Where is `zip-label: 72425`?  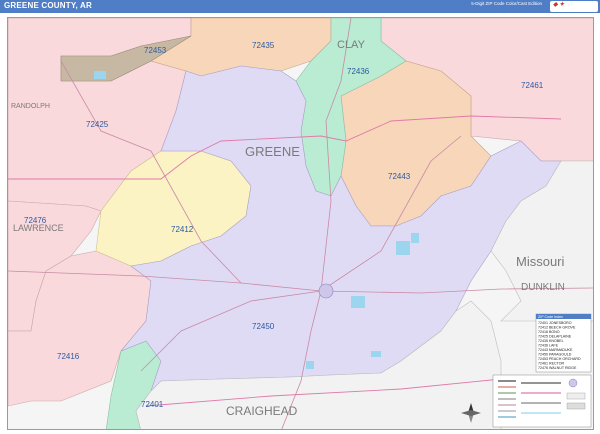
zip-label: 72425 is located at coordinates (97, 124).